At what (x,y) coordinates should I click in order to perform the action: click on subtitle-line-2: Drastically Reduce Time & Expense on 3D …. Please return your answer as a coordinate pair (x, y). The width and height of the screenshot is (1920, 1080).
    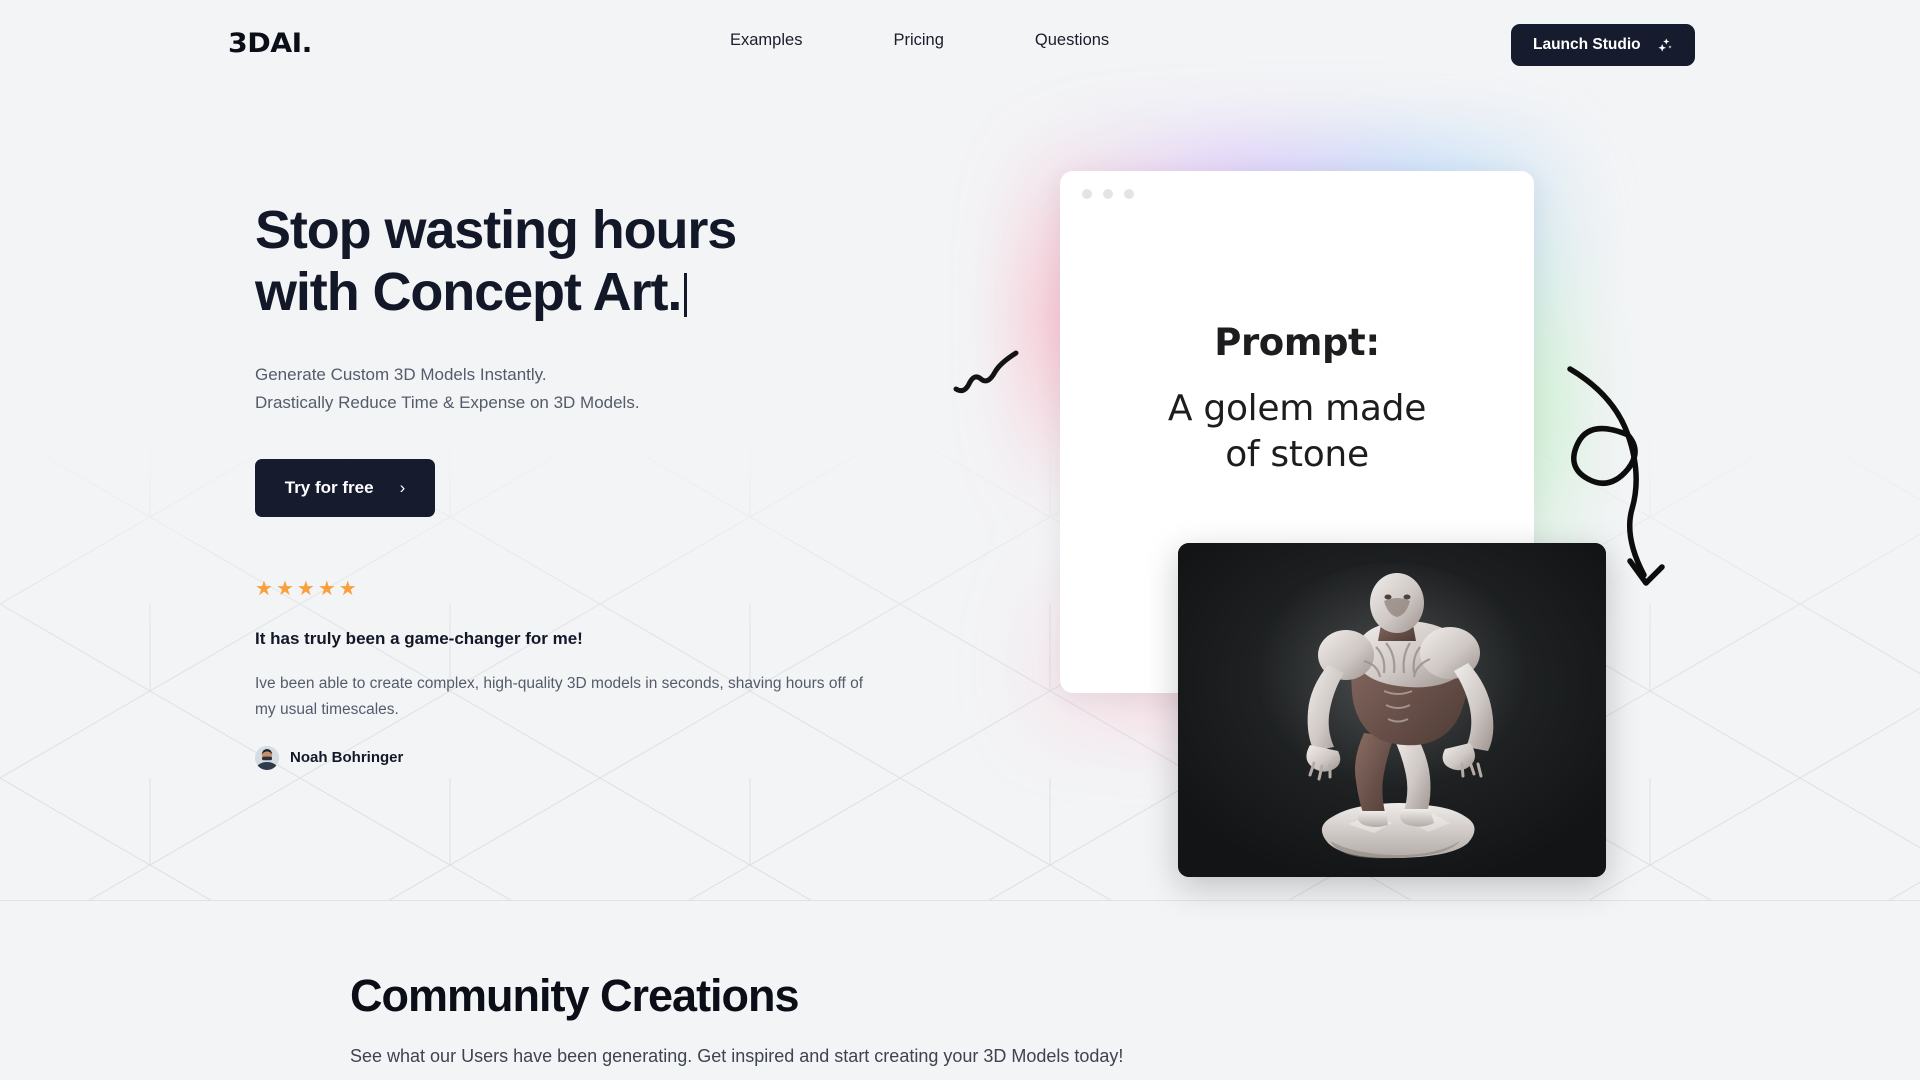
    Looking at the image, I should click on (447, 402).